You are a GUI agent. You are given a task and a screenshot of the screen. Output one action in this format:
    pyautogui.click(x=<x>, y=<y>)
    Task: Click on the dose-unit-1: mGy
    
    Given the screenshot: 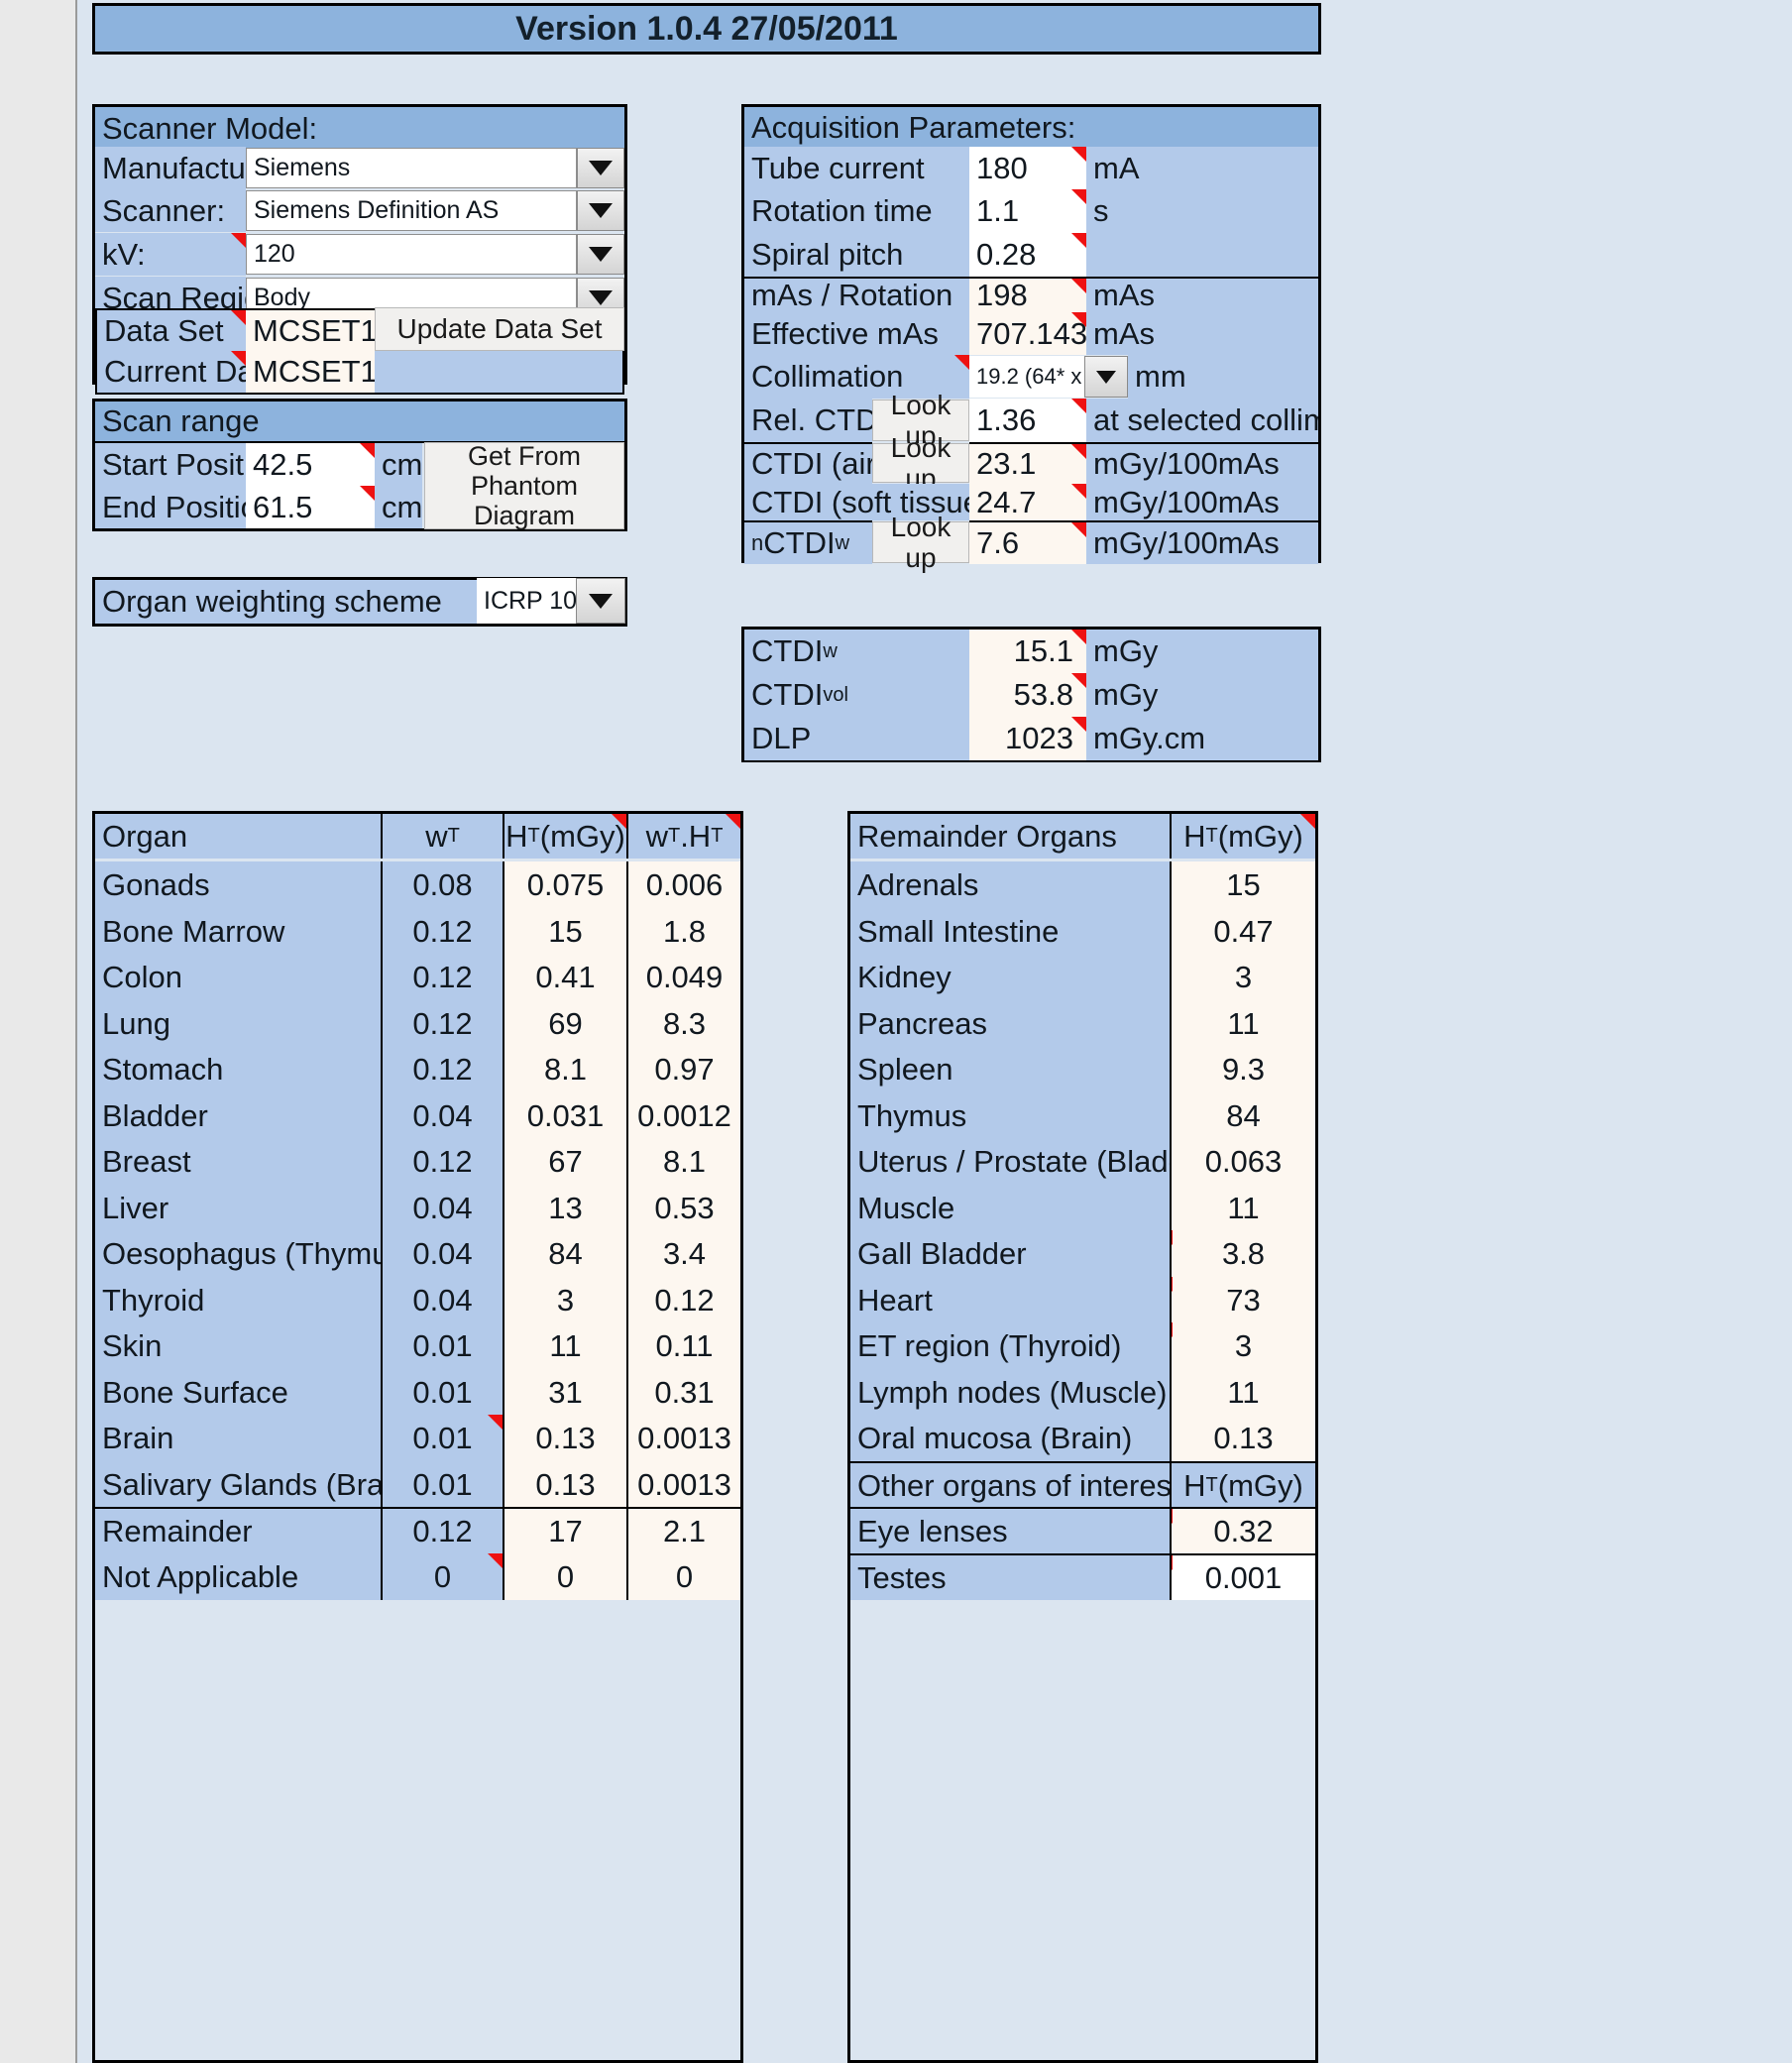 What is the action you would take?
    pyautogui.click(x=1202, y=695)
    